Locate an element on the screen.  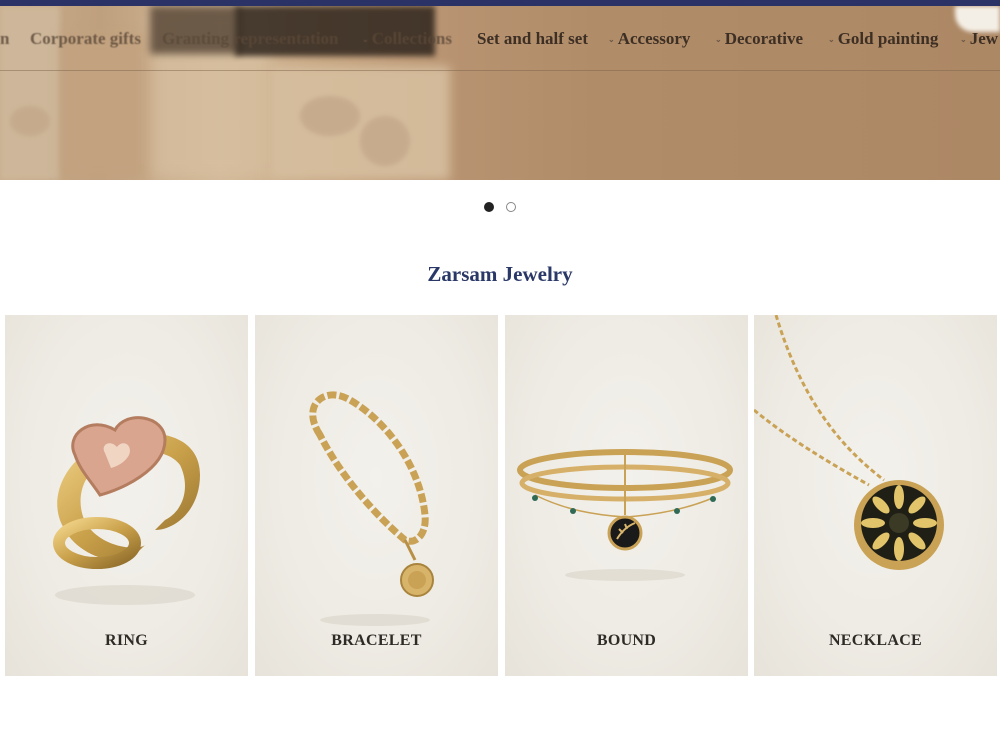
section-title: Zarsam Jewelry is located at coordinates (500, 274).